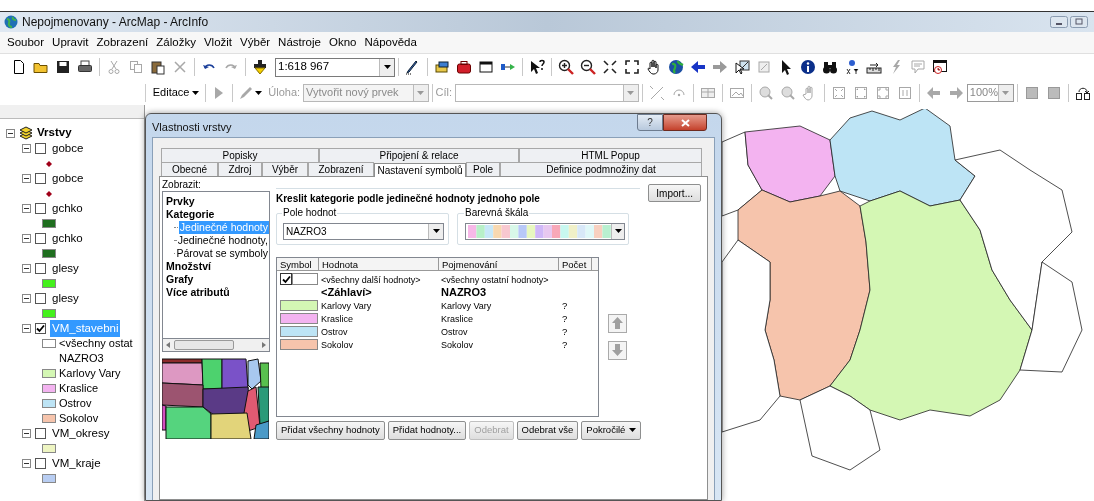 The height and width of the screenshot is (501, 1094). What do you see at coordinates (168, 345) in the screenshot?
I see `scroll-left-icon` at bounding box center [168, 345].